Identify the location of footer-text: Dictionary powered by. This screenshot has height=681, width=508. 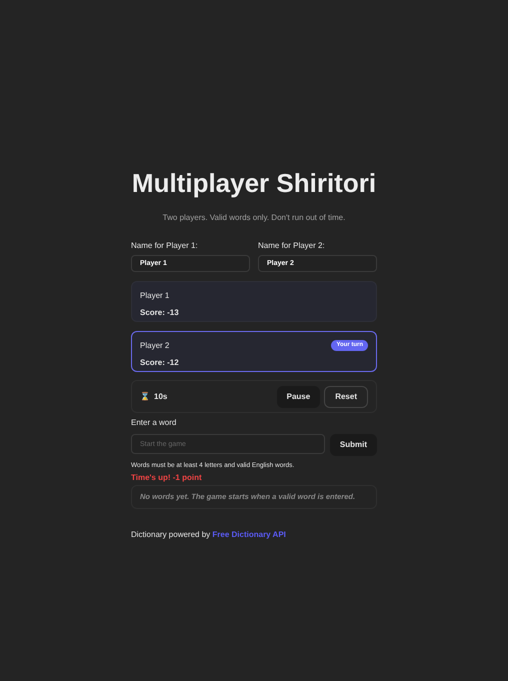
(170, 534).